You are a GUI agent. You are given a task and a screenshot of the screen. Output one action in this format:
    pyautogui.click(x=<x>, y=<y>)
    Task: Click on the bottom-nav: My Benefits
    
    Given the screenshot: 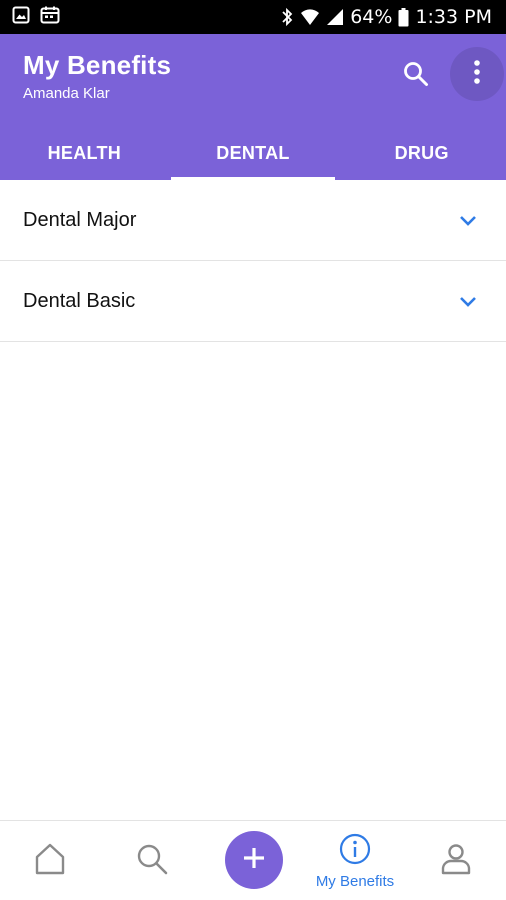 What is the action you would take?
    pyautogui.click(x=253, y=860)
    